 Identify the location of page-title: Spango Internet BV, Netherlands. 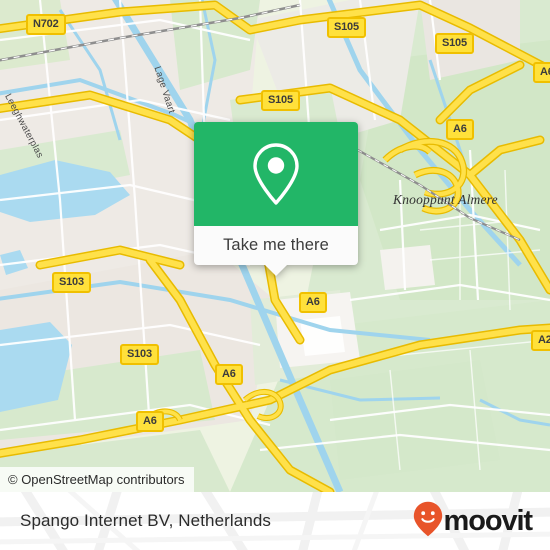
(146, 520).